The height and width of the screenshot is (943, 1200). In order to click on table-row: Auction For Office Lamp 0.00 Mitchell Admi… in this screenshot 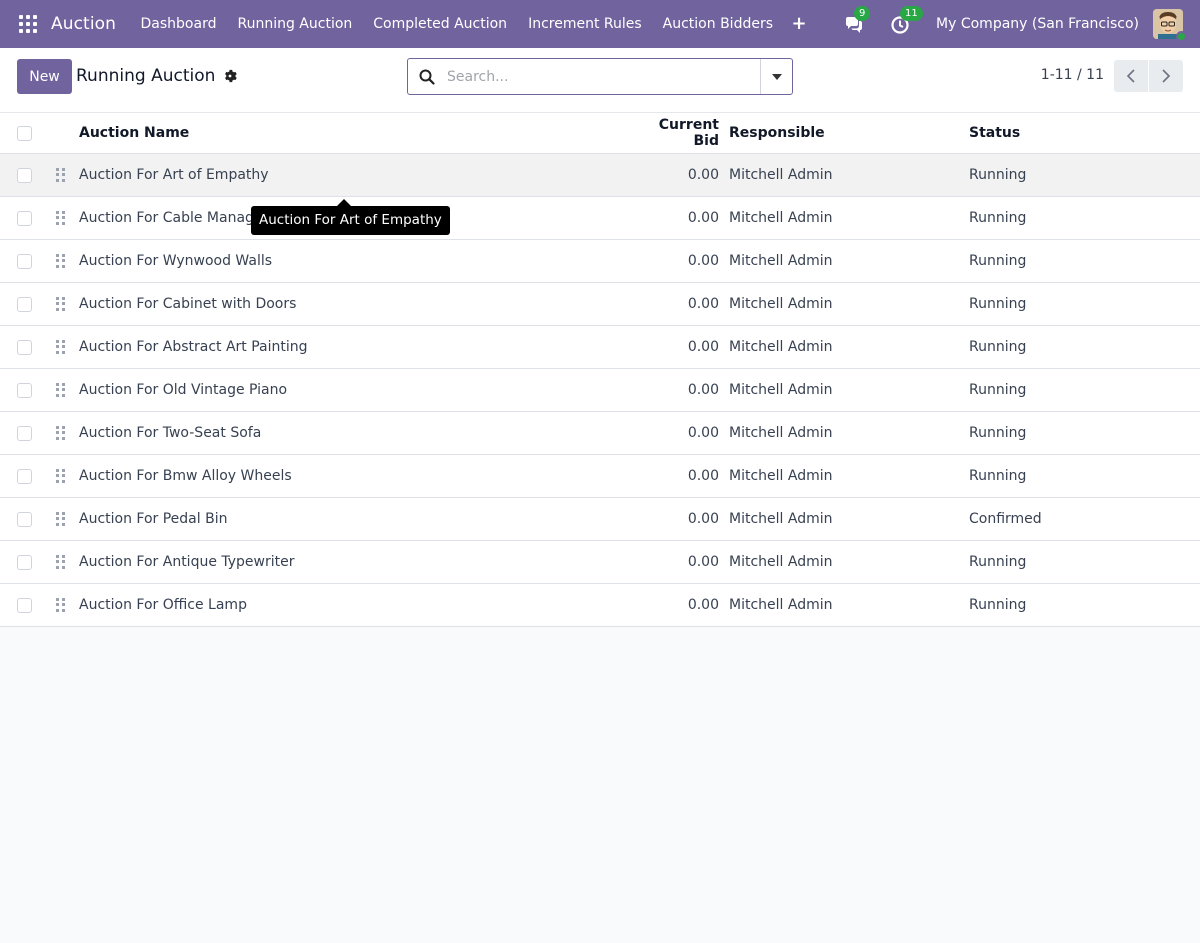, I will do `click(600, 605)`.